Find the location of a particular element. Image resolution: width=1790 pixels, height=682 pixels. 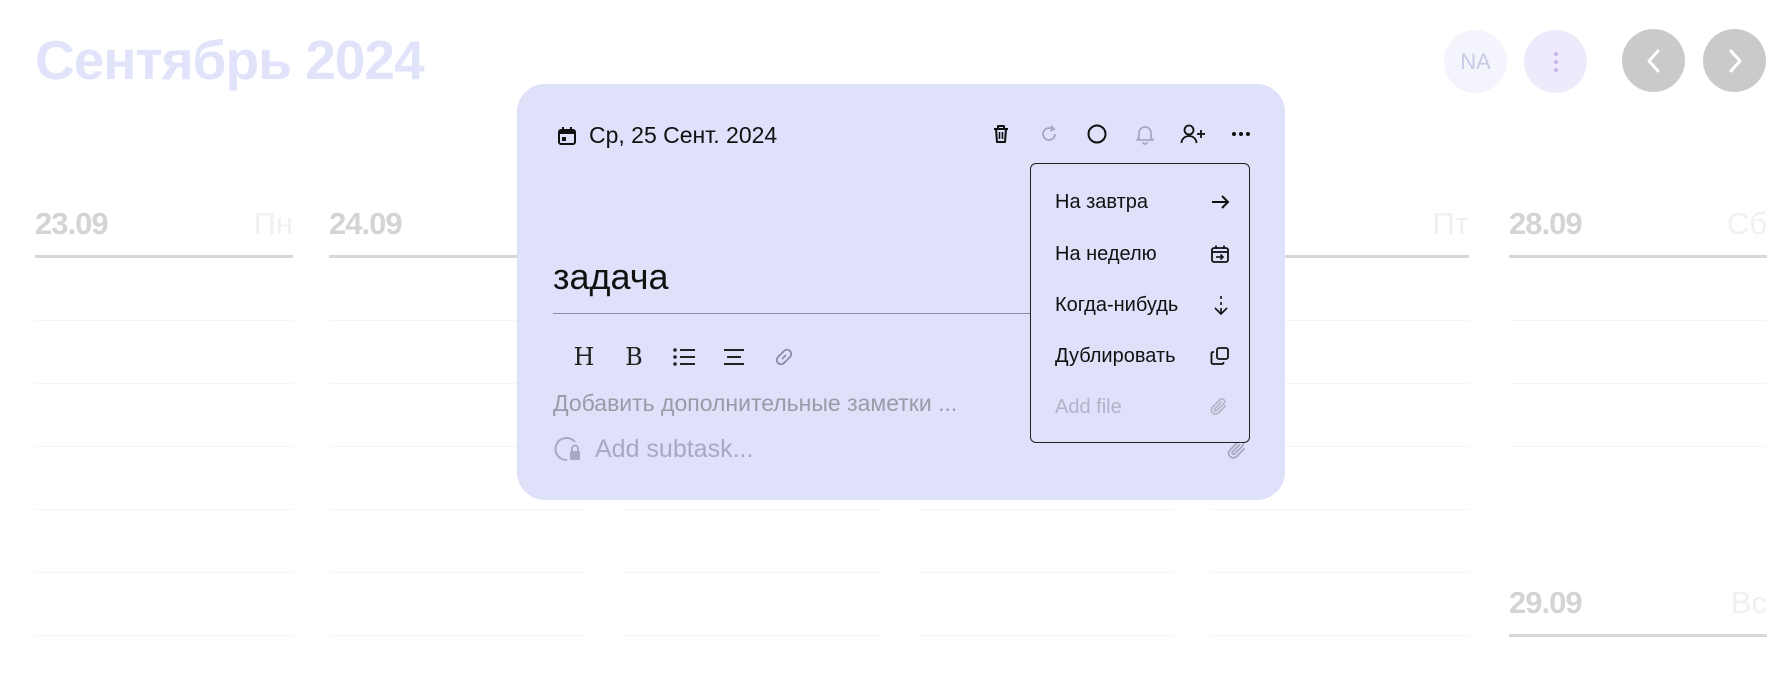

horizontal-dots-icon is located at coordinates (1241, 134).